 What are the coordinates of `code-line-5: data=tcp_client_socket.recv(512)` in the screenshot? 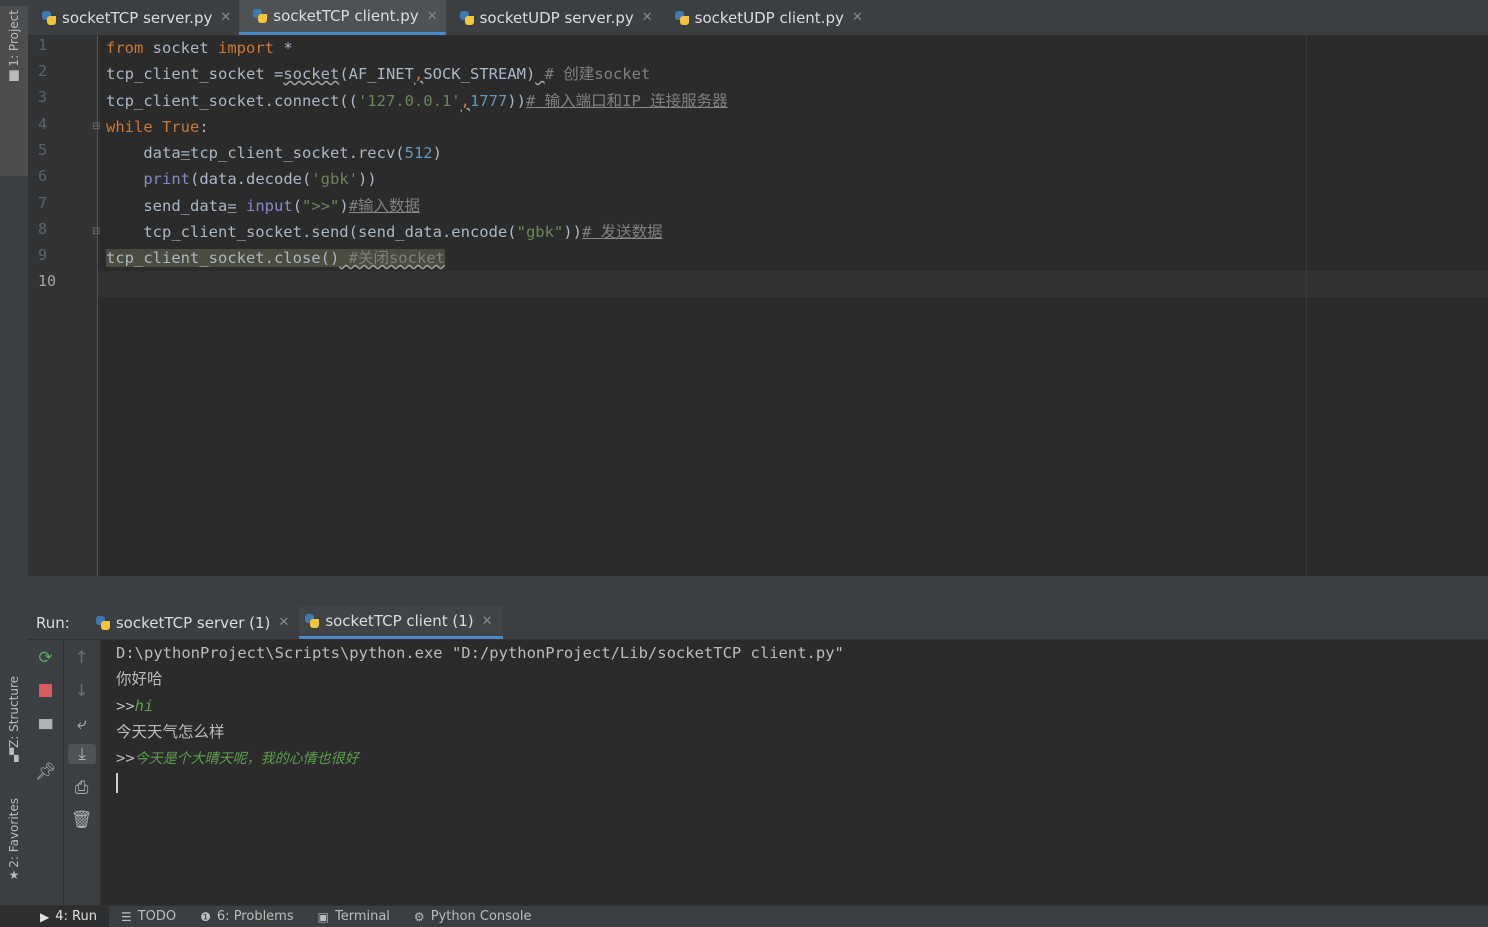 It's located at (274, 153).